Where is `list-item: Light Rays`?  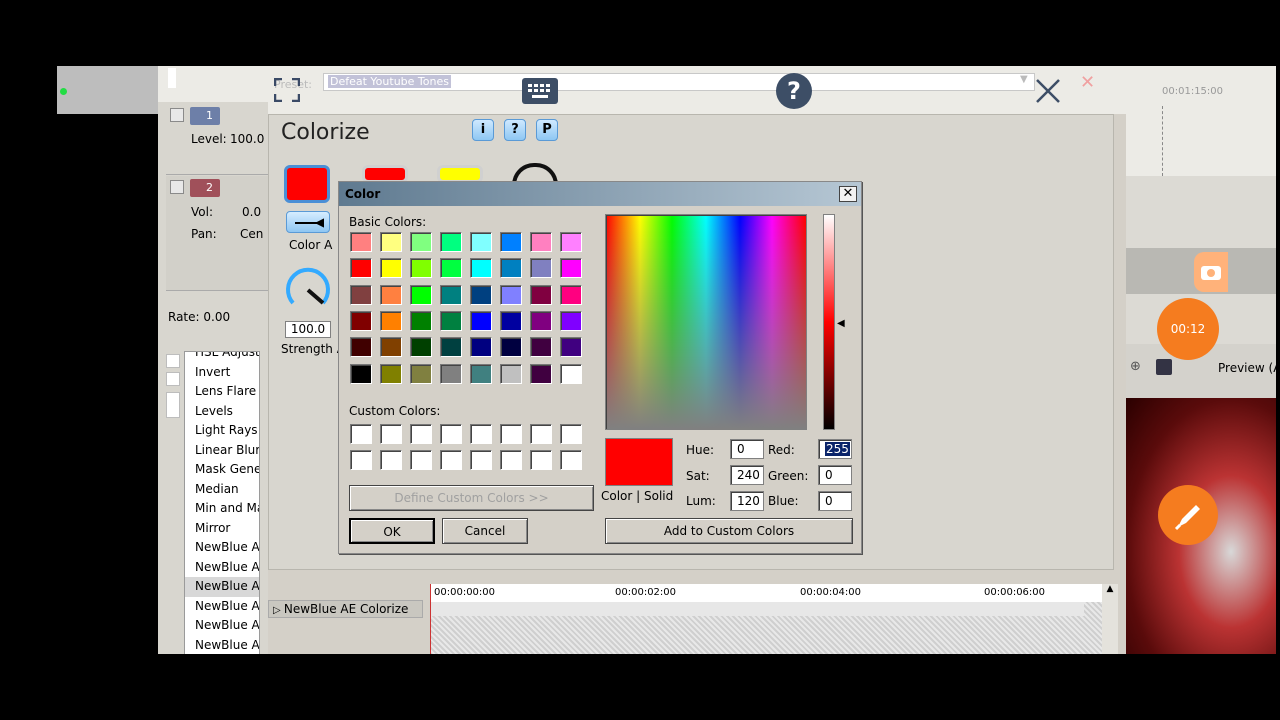 list-item: Light Rays is located at coordinates (222, 431).